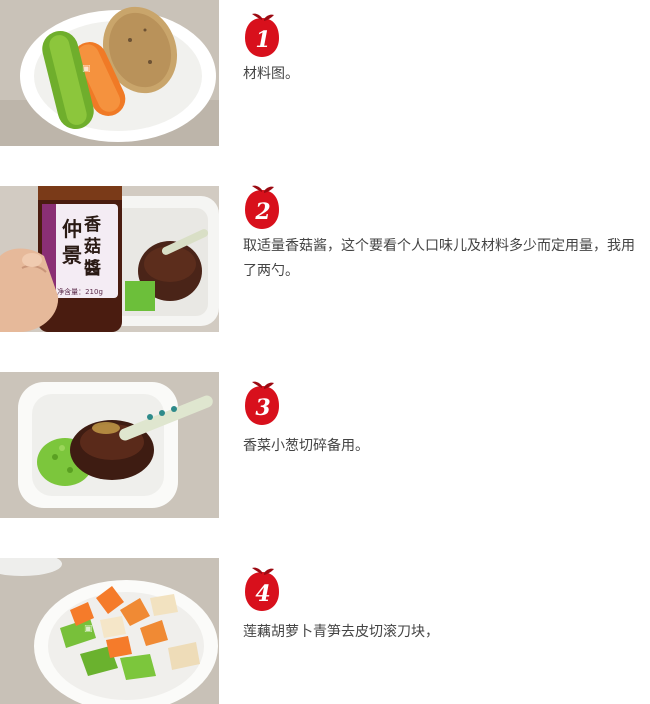 This screenshot has height=704, width=650. Describe the element at coordinates (262, 408) in the screenshot. I see `step-number: 3` at that location.